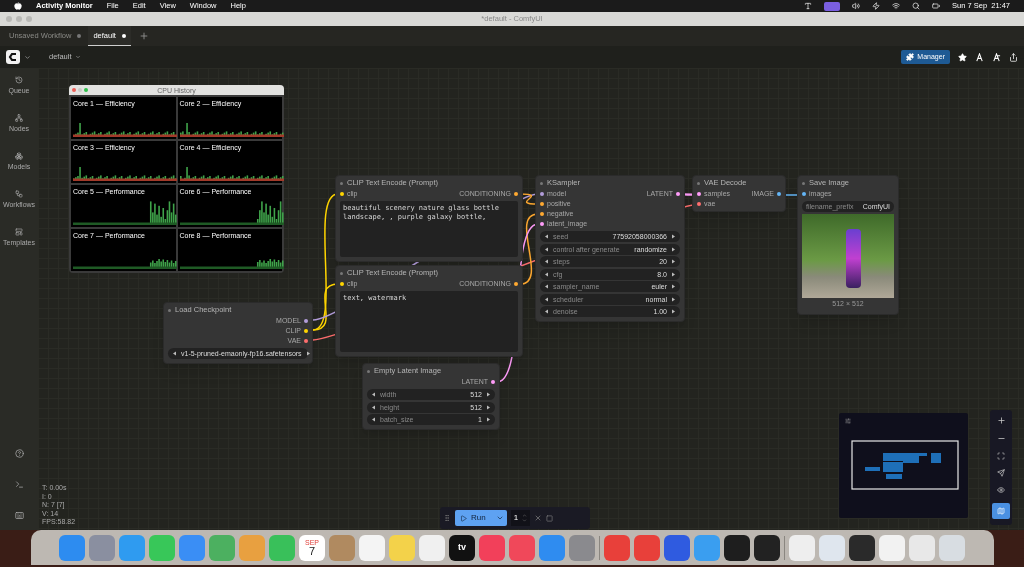 This screenshot has width=1024, height=567. Describe the element at coordinates (447, 518) in the screenshot. I see `drag-handle-icon` at that location.